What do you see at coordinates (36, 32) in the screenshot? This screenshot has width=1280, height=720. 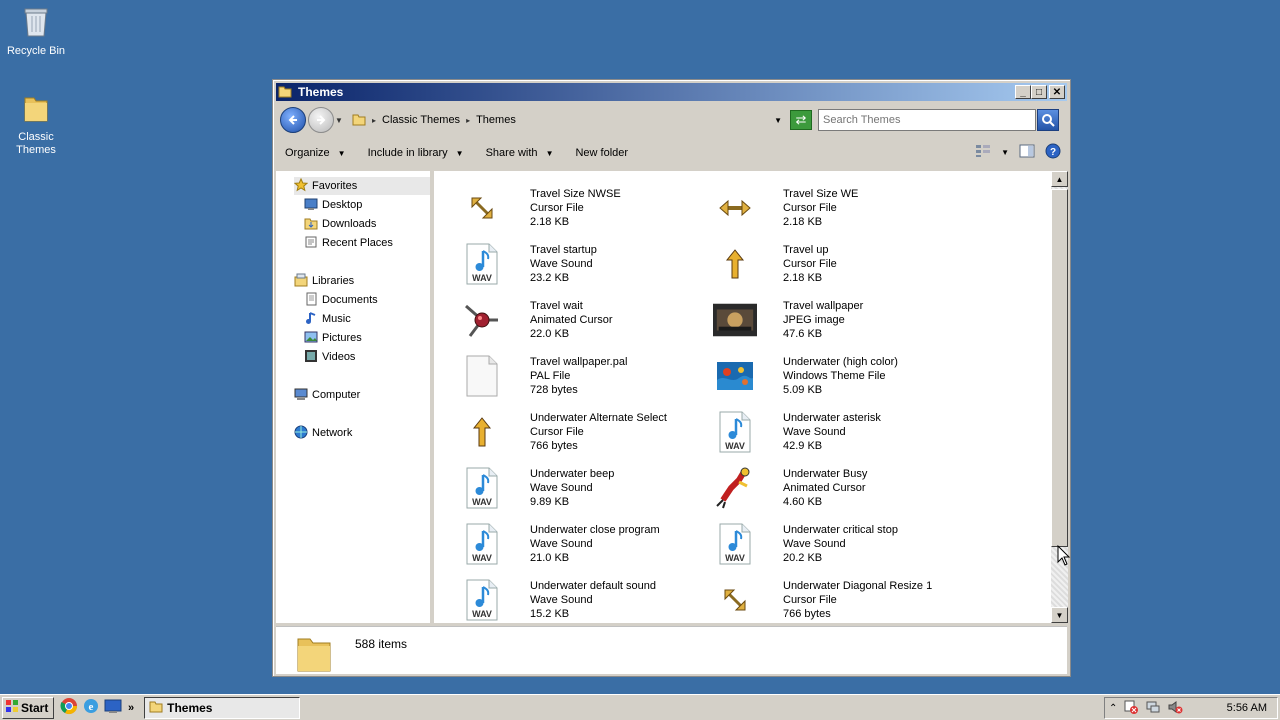 I see `desktop-icon-recycle-bin: Recycle Bin` at bounding box center [36, 32].